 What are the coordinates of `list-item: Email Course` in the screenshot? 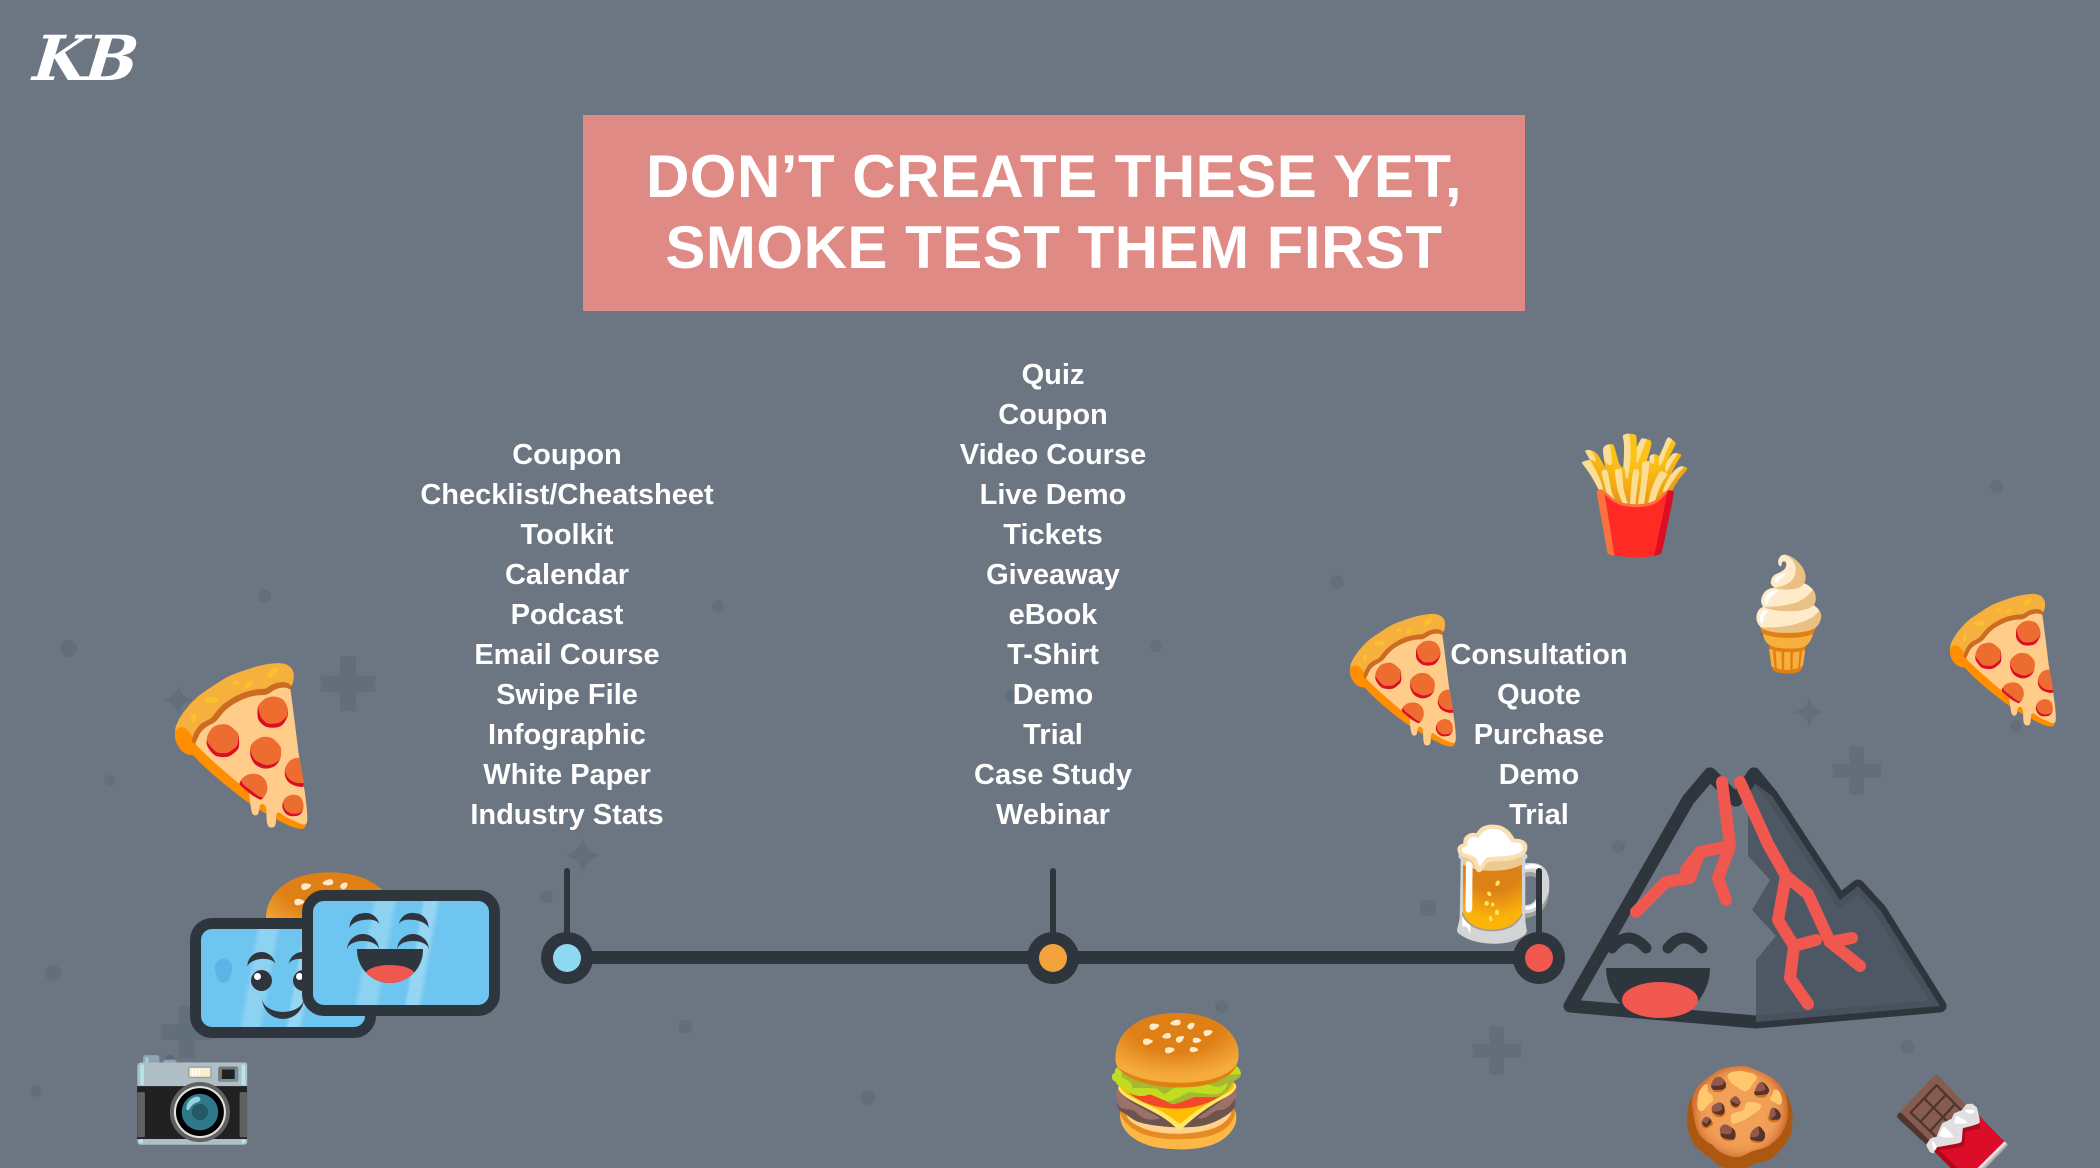 It's located at (567, 655).